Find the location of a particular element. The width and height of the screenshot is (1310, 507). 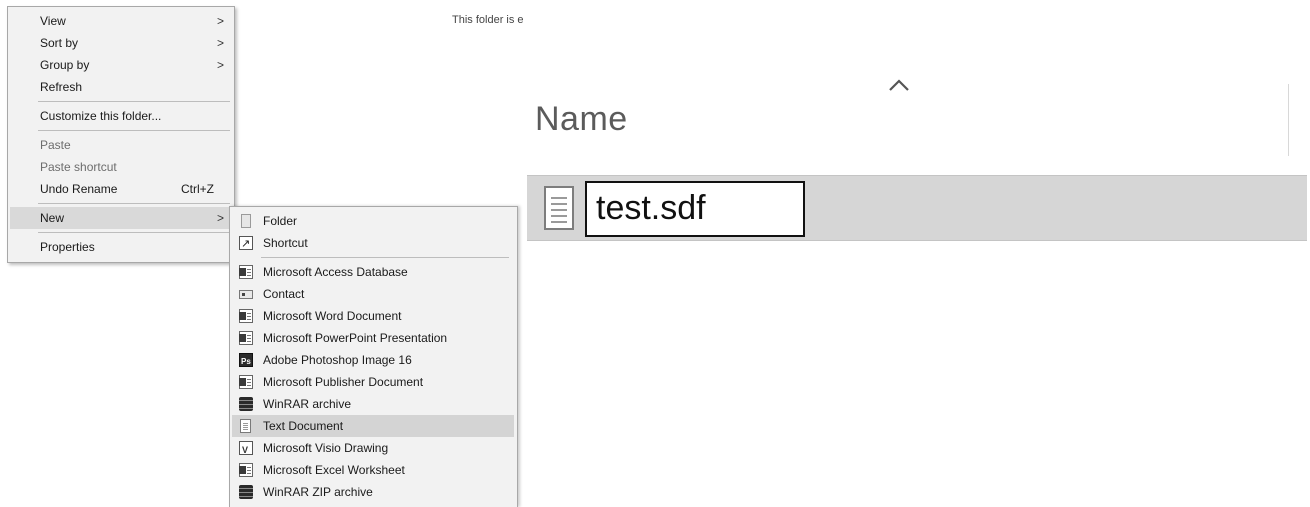

visio-icon is located at coordinates (246, 450).